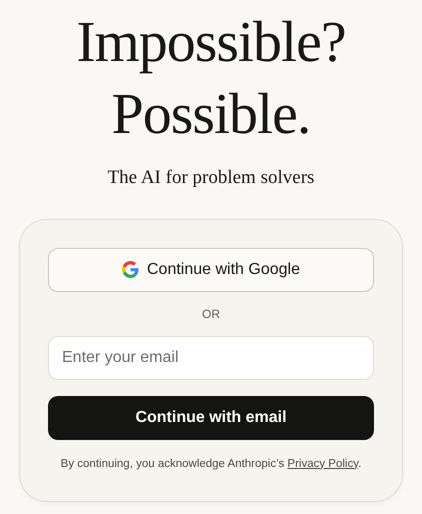  Describe the element at coordinates (211, 314) in the screenshot. I see `divider-label: OR` at that location.